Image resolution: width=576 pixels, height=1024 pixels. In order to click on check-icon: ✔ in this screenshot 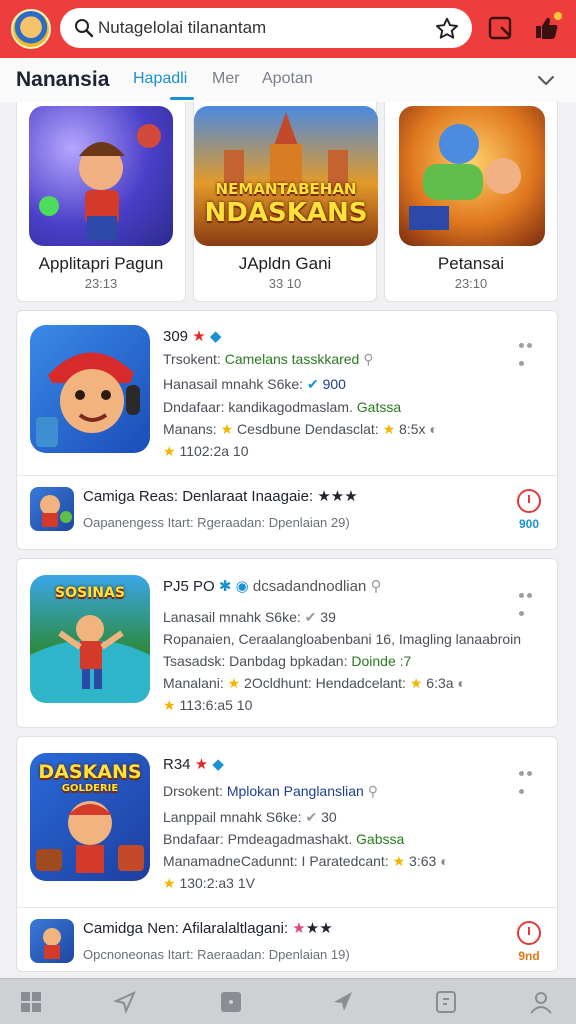, I will do `click(311, 817)`.